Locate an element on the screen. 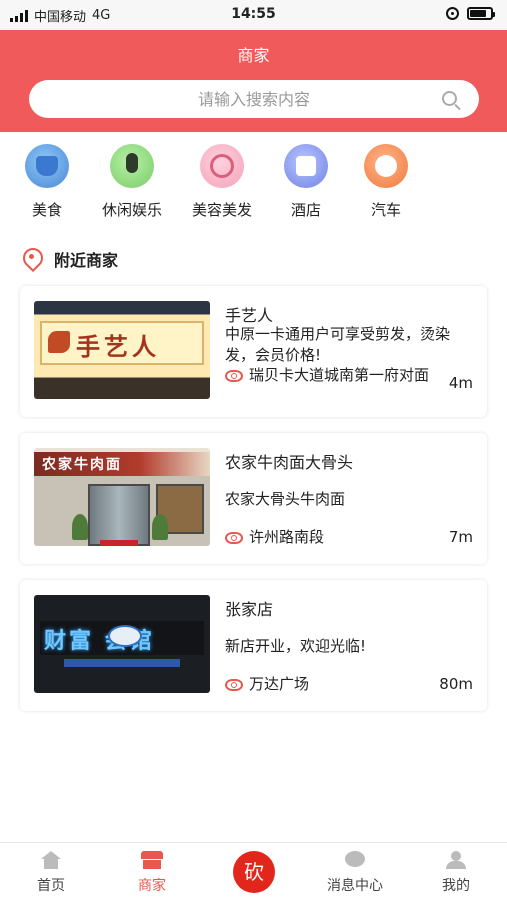 The height and width of the screenshot is (900, 507). tab-messages: 消息中心 is located at coordinates (355, 871).